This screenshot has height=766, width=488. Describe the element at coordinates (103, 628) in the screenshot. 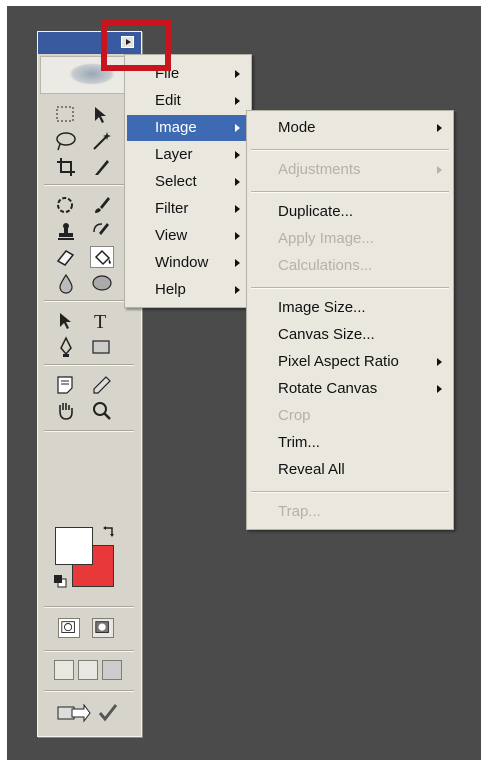

I see `quick-mask-mode-button` at that location.